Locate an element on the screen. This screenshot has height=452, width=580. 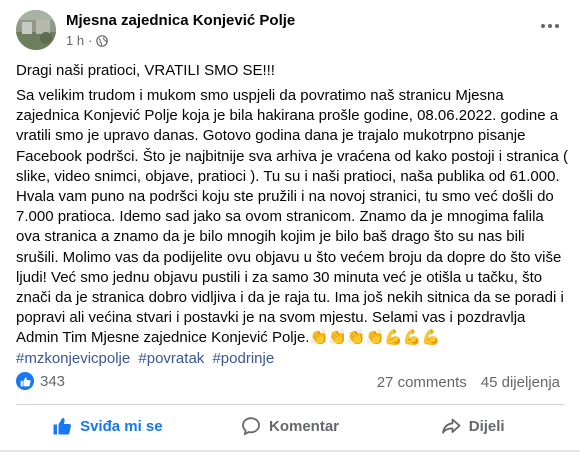
hashtag-mzkonjevicpolje: #mzkonjevicpolje is located at coordinates (73, 358).